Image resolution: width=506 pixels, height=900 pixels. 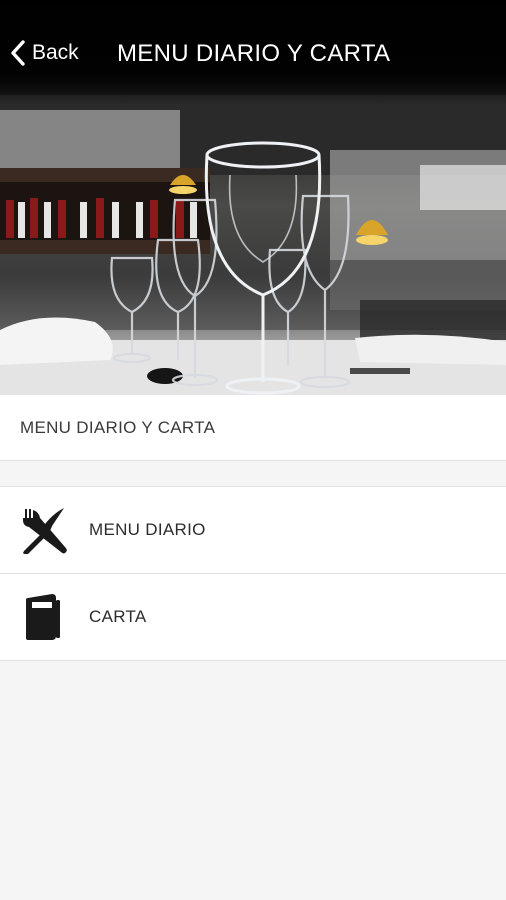 What do you see at coordinates (55, 52) in the screenshot?
I see `back-label: Back` at bounding box center [55, 52].